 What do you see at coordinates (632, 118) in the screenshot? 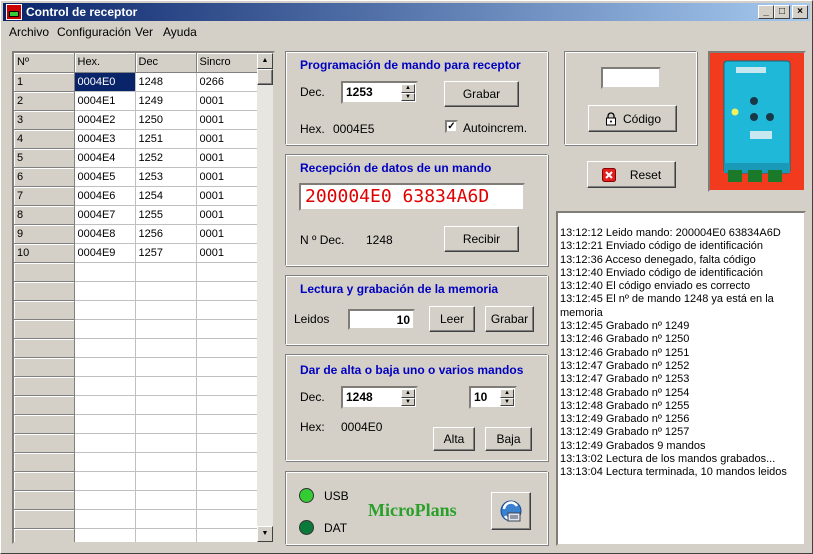
I see `codigo-button: Código` at bounding box center [632, 118].